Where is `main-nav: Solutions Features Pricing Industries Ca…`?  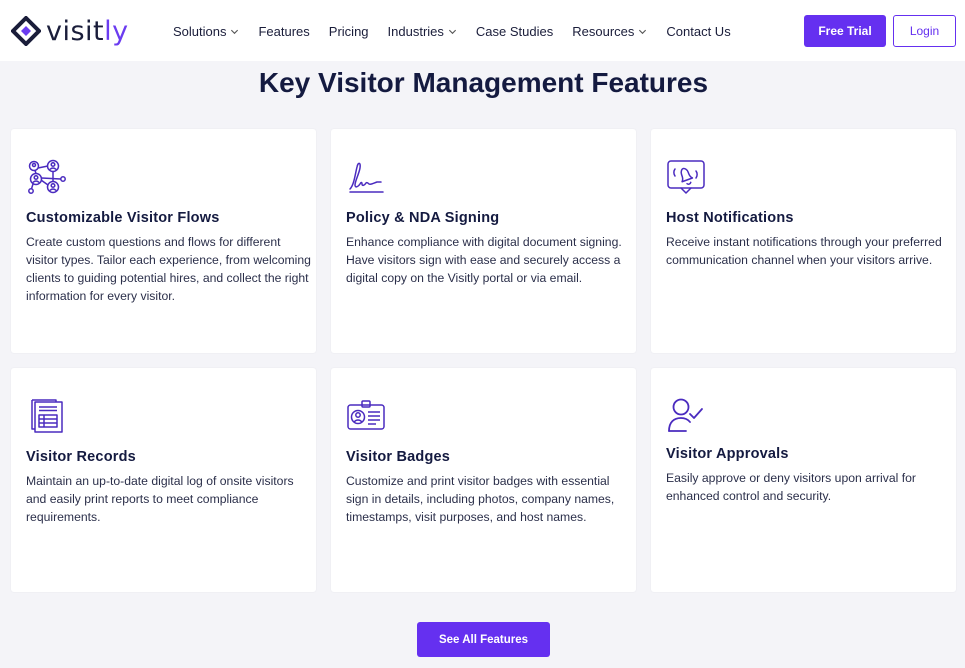 main-nav: Solutions Features Pricing Industries Ca… is located at coordinates (461, 31).